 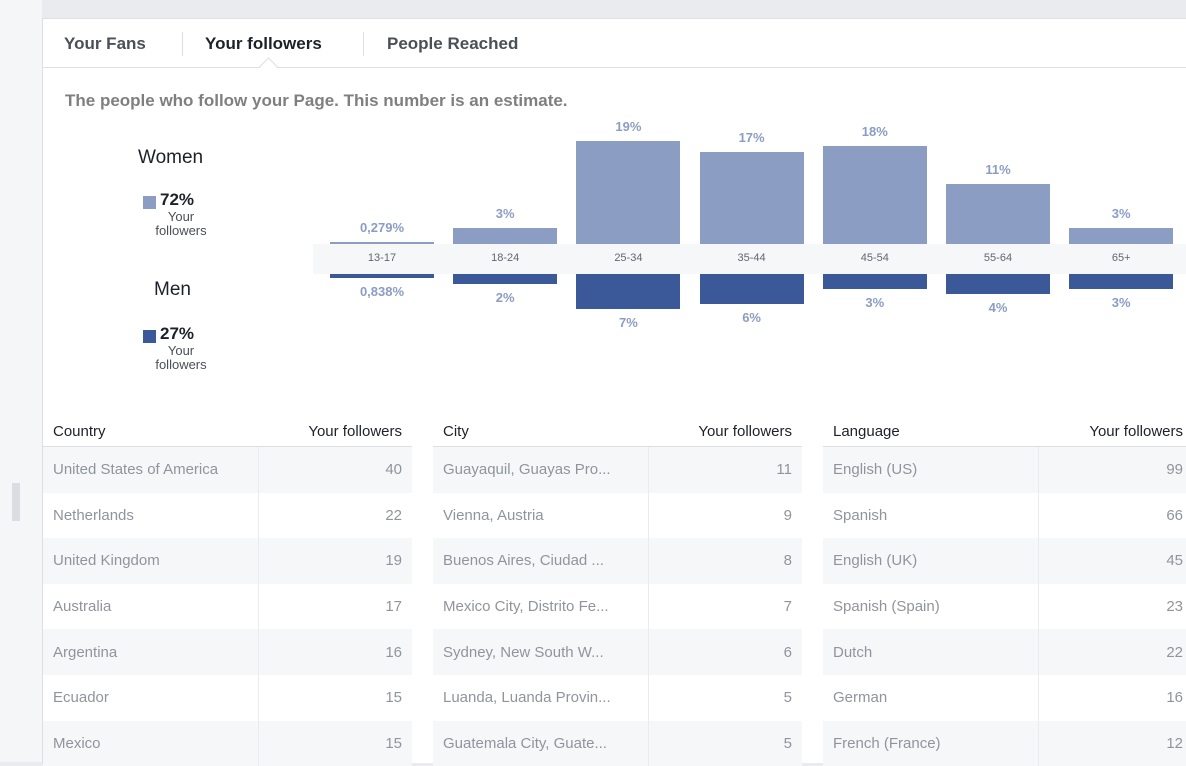 I want to click on women-swatch, so click(x=149, y=202).